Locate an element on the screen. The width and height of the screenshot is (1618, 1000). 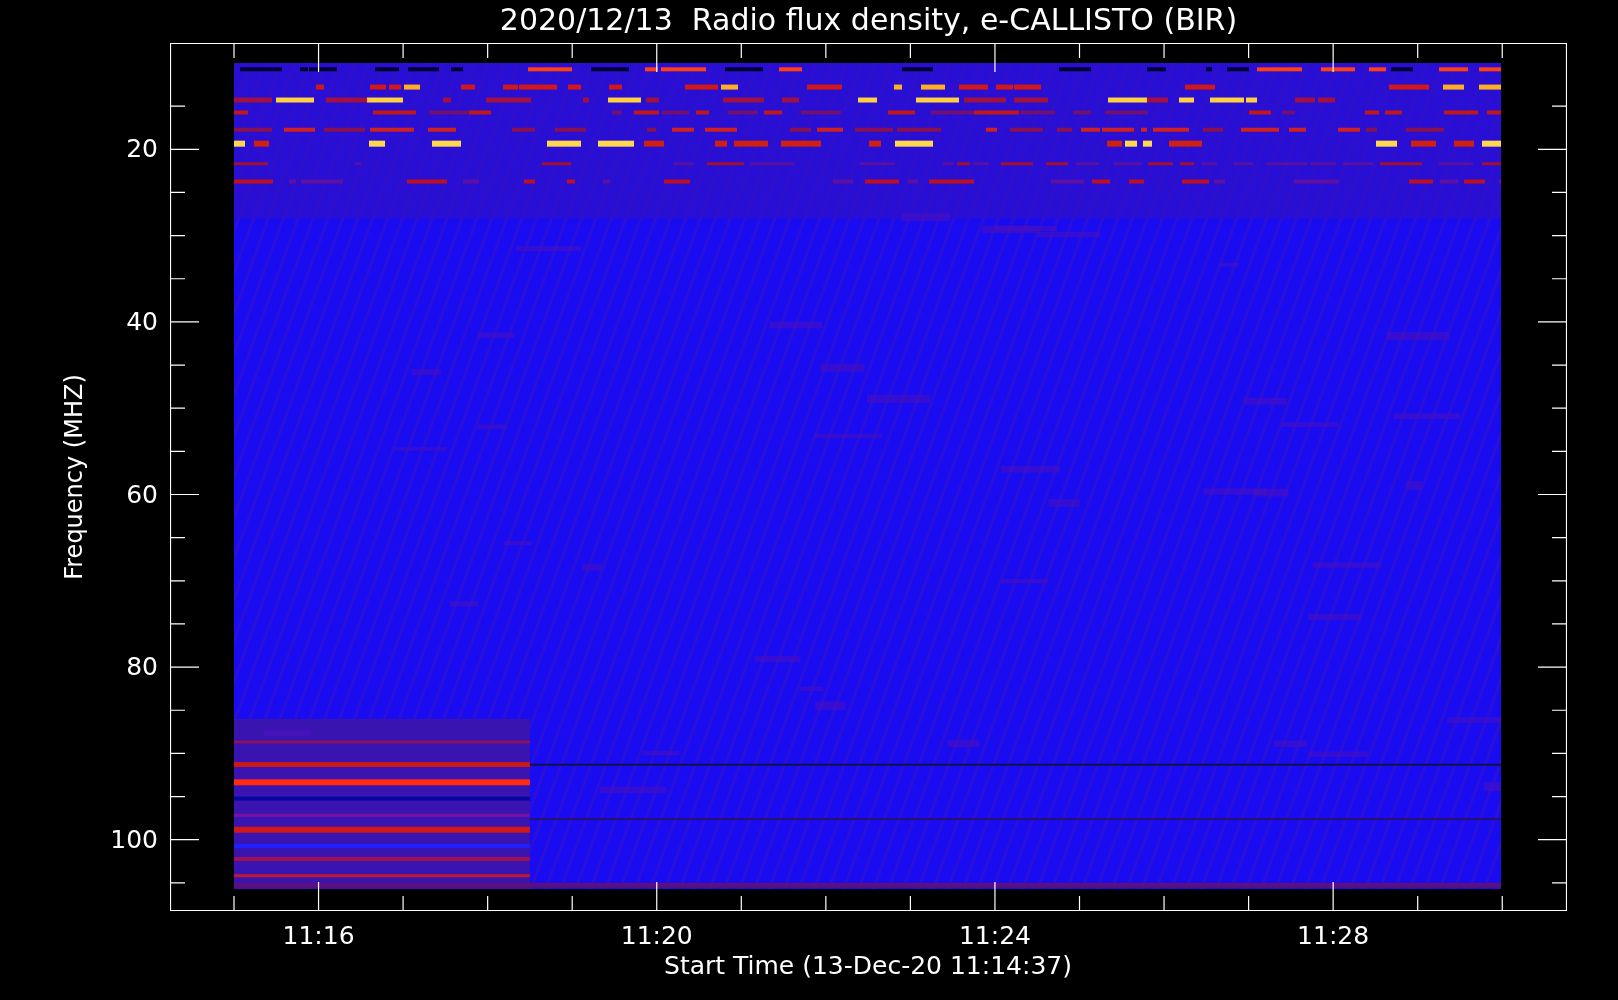
y-tick-label: 60 is located at coordinates (142, 494).